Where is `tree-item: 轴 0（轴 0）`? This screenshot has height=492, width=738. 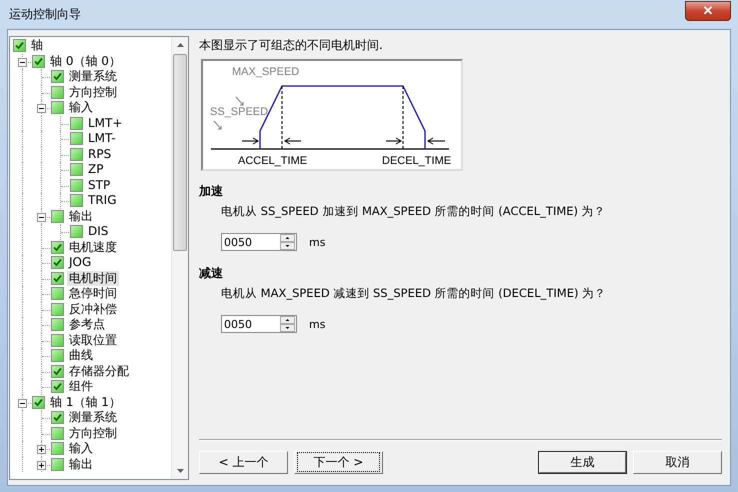
tree-item: 轴 0（轴 0） is located at coordinates (85, 61).